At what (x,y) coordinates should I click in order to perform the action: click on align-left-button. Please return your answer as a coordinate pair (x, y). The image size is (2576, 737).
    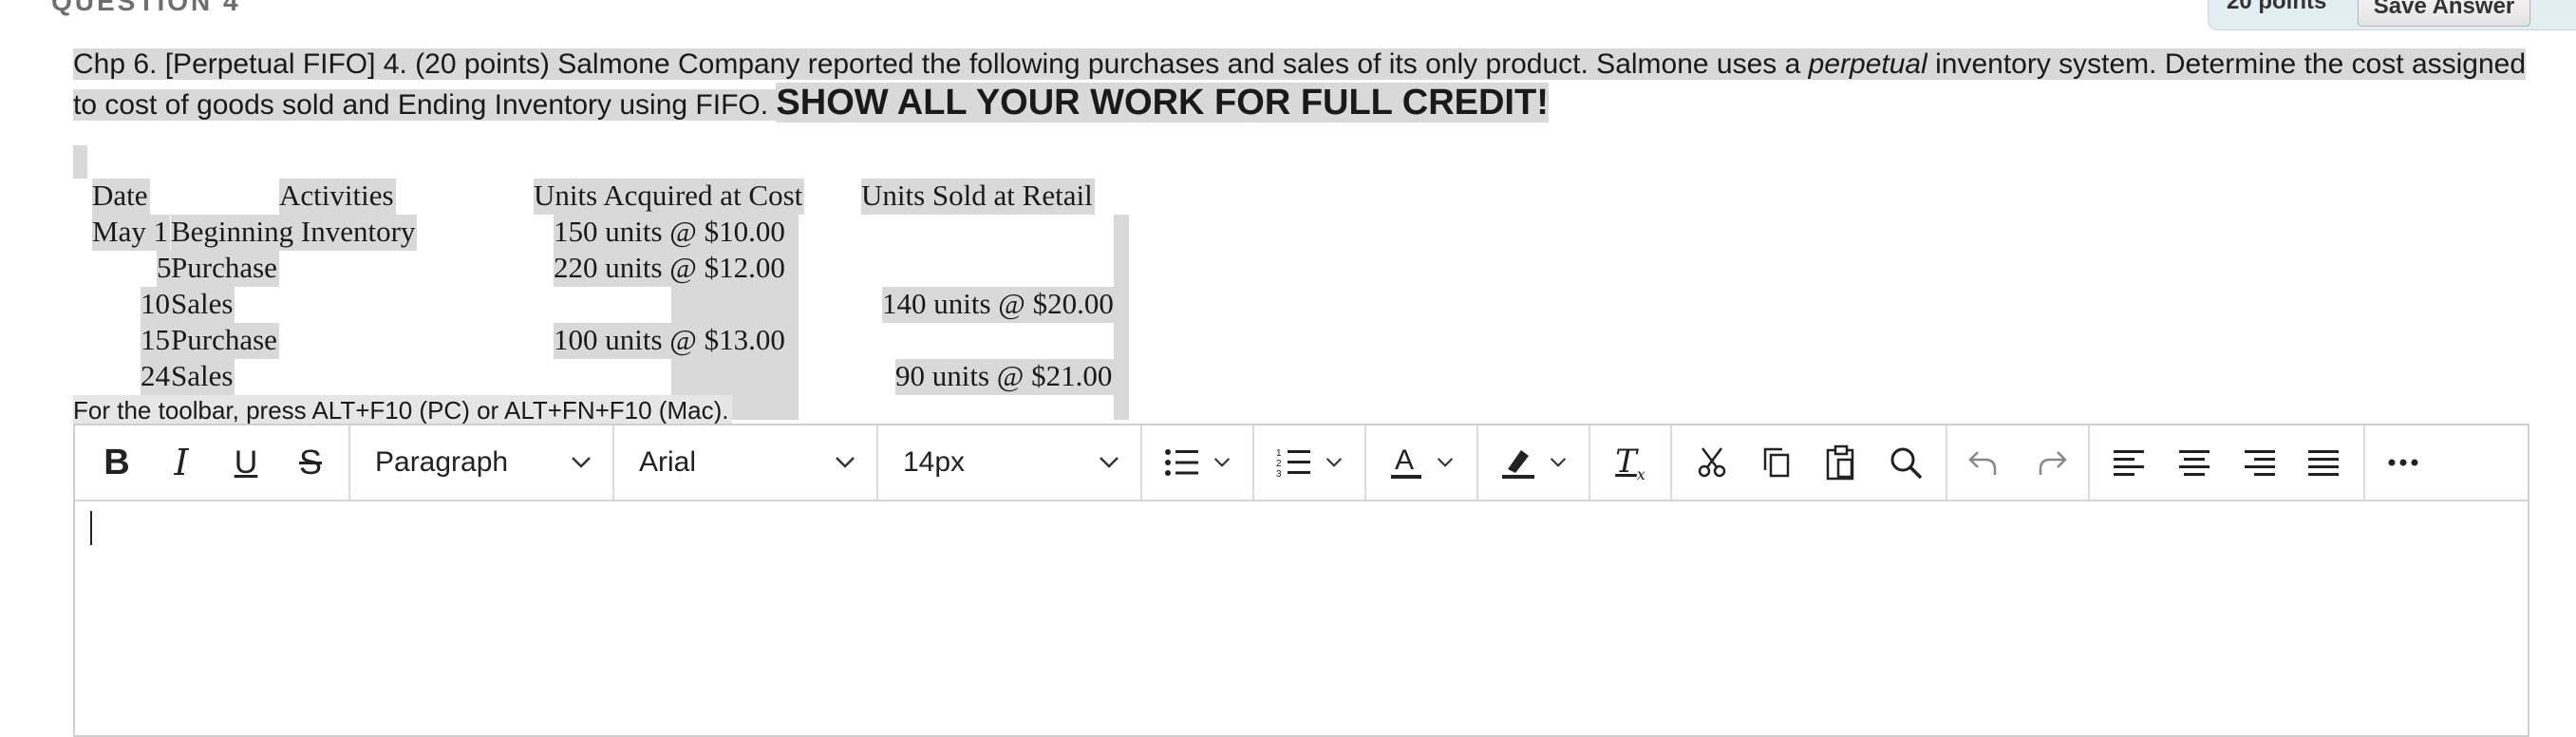
    Looking at the image, I should click on (2129, 462).